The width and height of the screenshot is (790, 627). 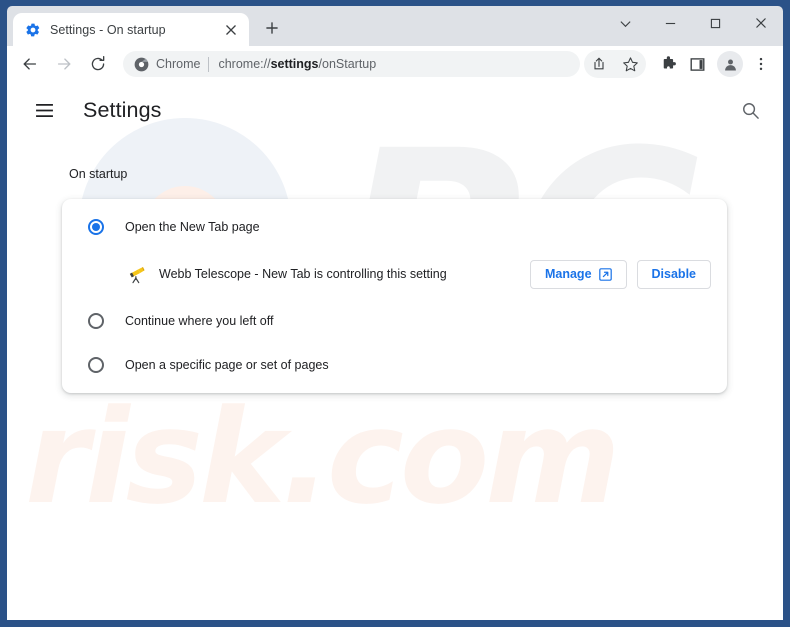 I want to click on radio-option-specific-pages: Open a specific page or set of pages, so click(x=394, y=365).